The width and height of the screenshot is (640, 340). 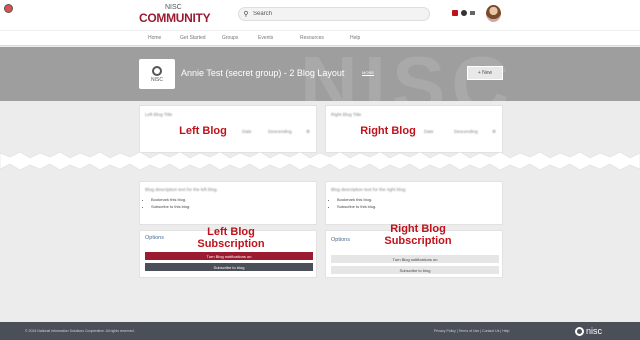 I want to click on right-notify-button: Turn Blog notifications on, so click(x=415, y=259).